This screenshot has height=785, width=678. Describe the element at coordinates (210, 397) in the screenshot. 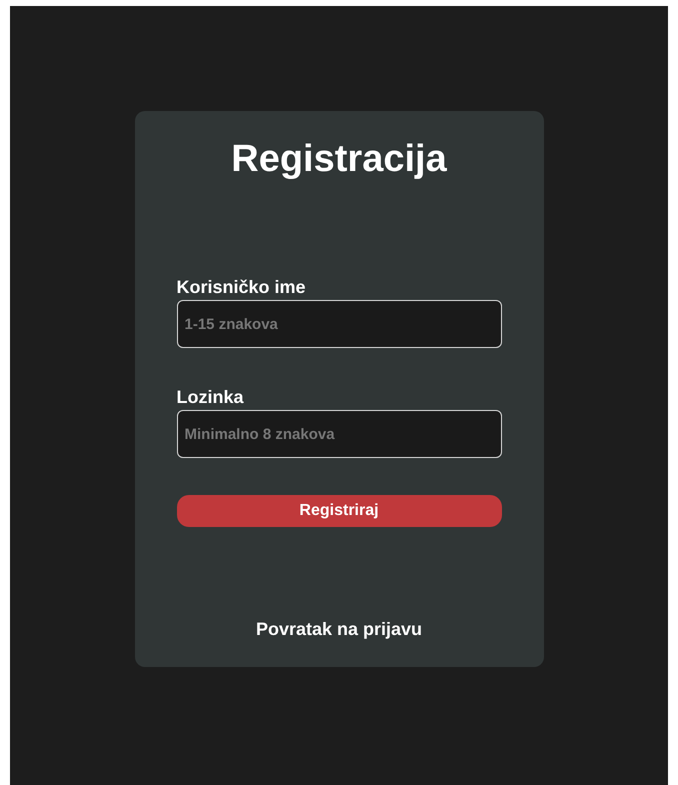

I see `field-label: Lozinka` at that location.